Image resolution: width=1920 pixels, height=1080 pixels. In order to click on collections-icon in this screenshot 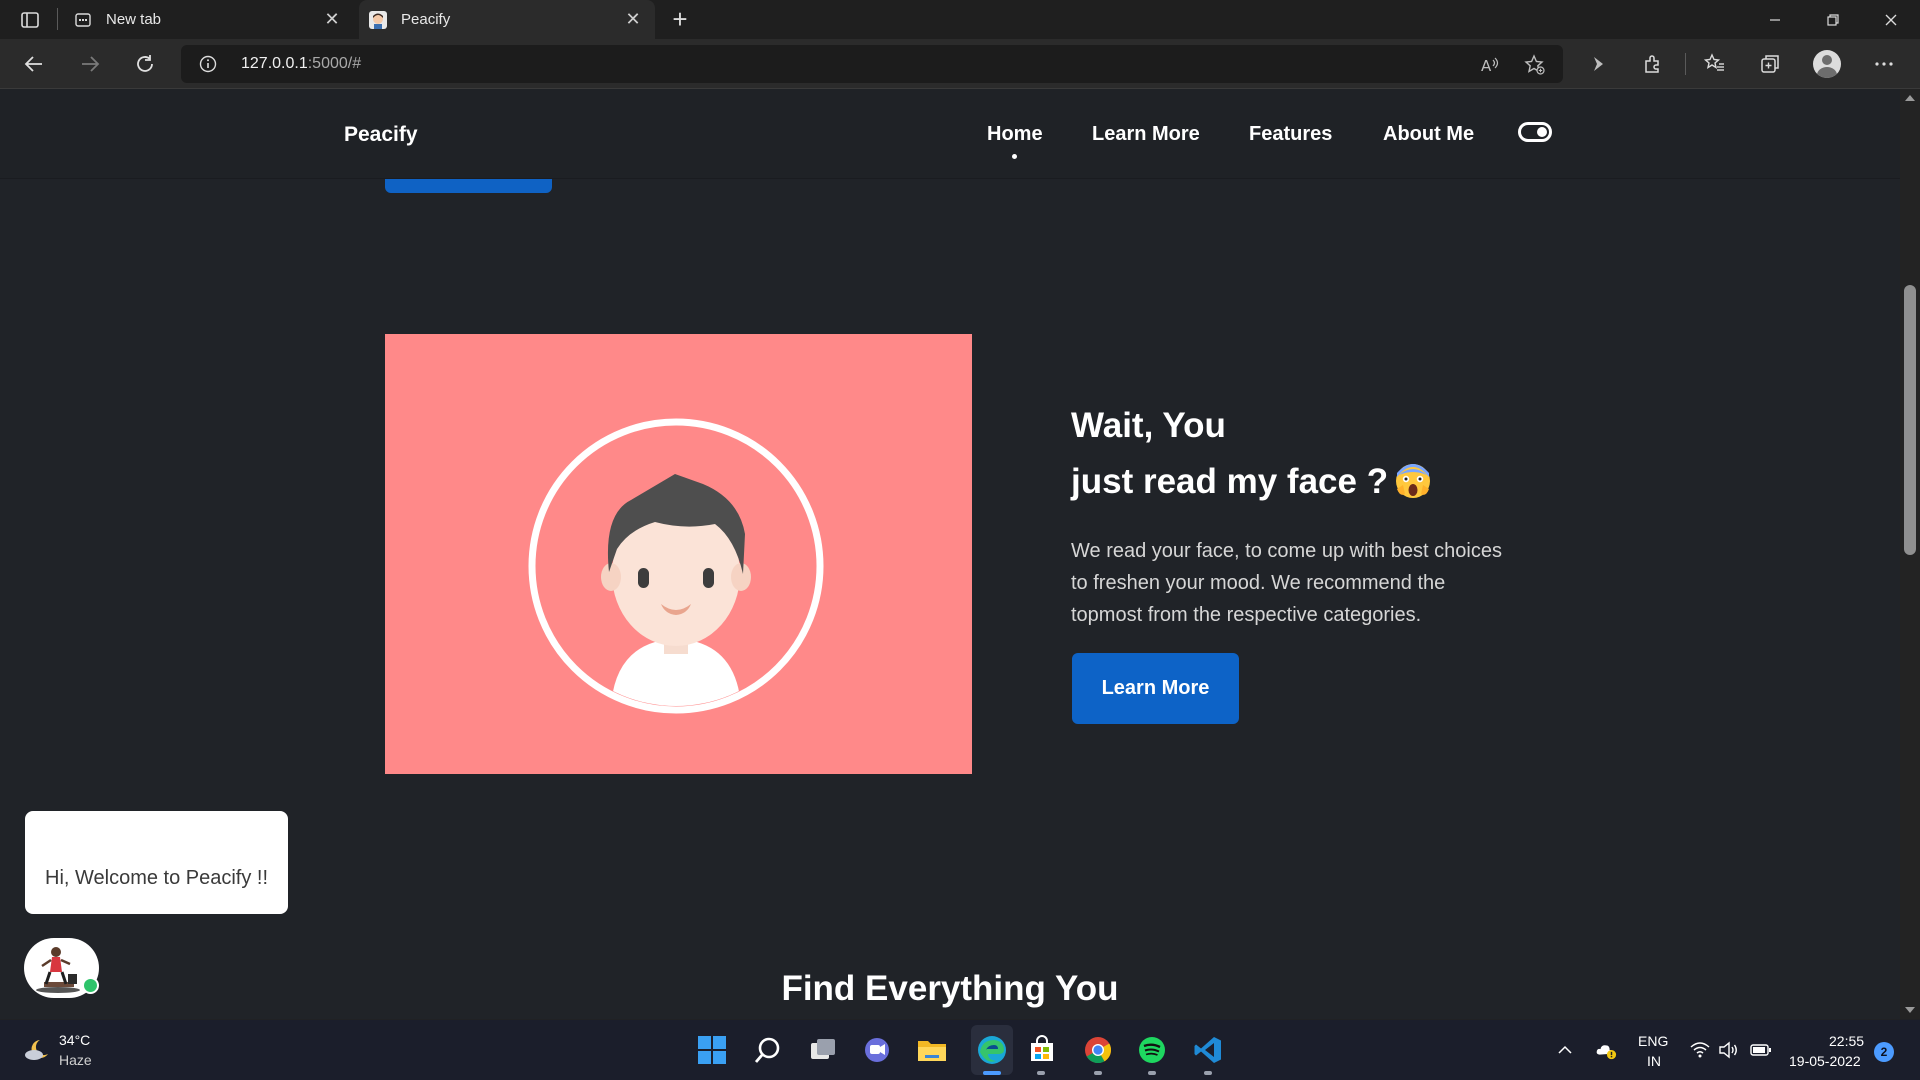, I will do `click(1770, 64)`.